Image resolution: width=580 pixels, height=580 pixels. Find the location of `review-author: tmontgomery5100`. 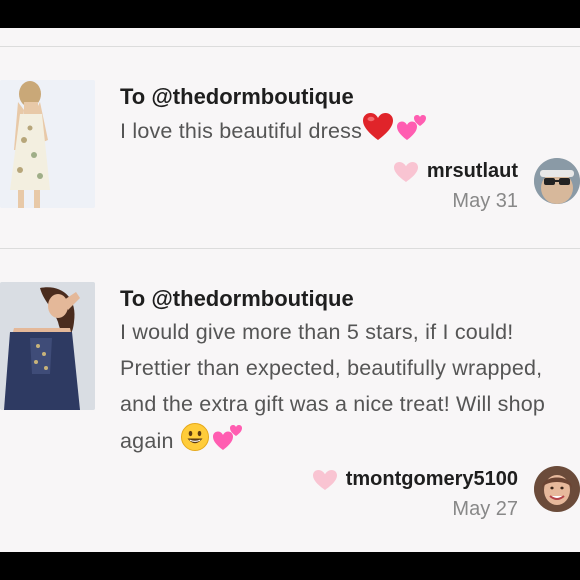

review-author: tmontgomery5100 is located at coordinates (415, 479).